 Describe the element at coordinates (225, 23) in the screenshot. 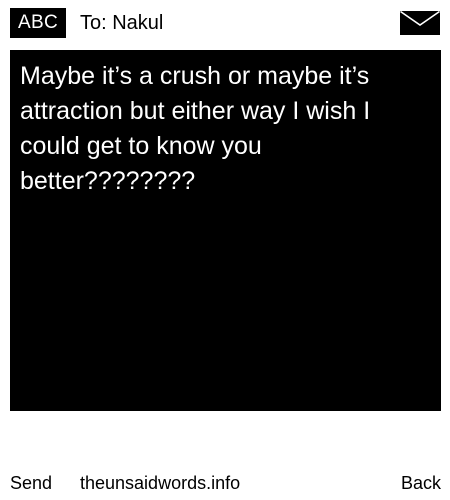

I see `header-bar: ABC To: Nakul` at that location.